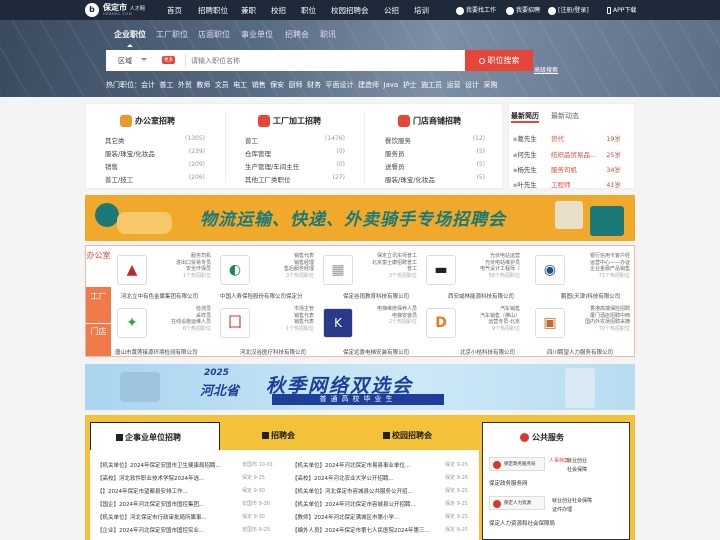 The width and height of the screenshot is (720, 540). What do you see at coordinates (435, 140) in the screenshot?
I see `category-row: 餐饮服务 (12)` at bounding box center [435, 140].